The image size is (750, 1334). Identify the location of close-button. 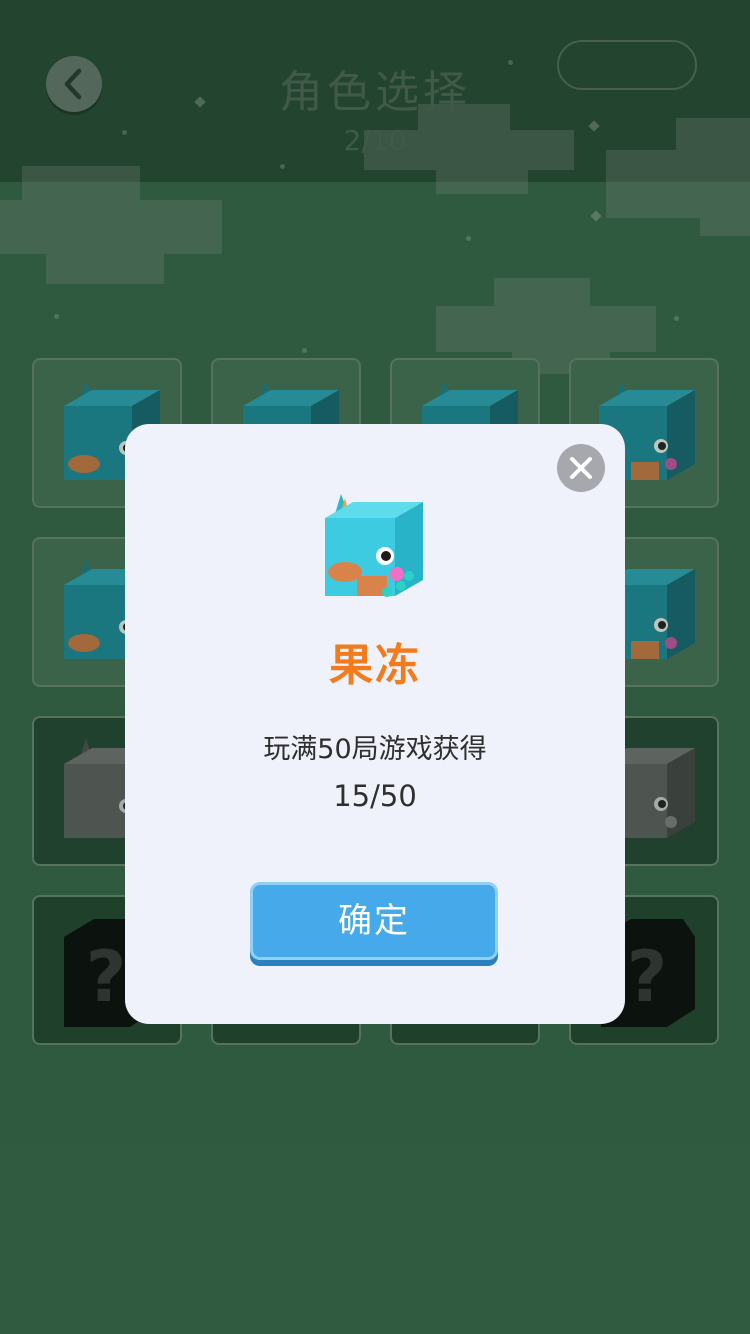
(581, 468).